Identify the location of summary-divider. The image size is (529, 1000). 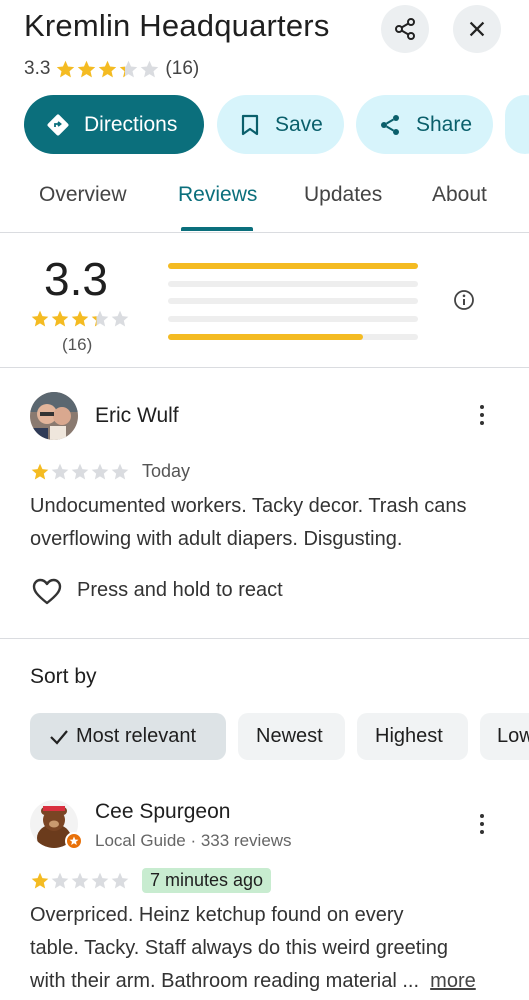
(264, 367).